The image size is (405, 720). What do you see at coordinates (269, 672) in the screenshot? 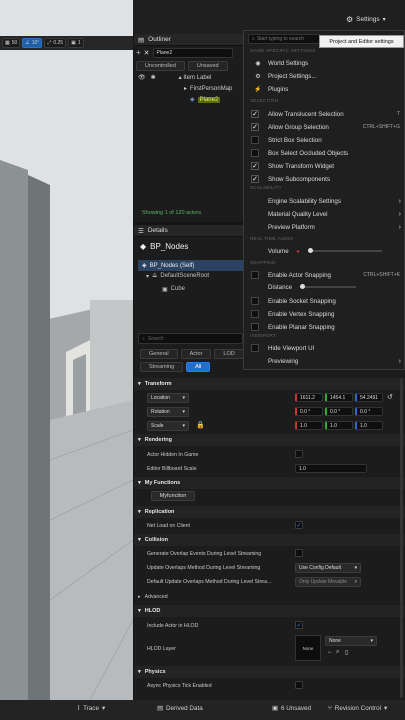
I see `section-physics: ▾ Physics` at bounding box center [269, 672].